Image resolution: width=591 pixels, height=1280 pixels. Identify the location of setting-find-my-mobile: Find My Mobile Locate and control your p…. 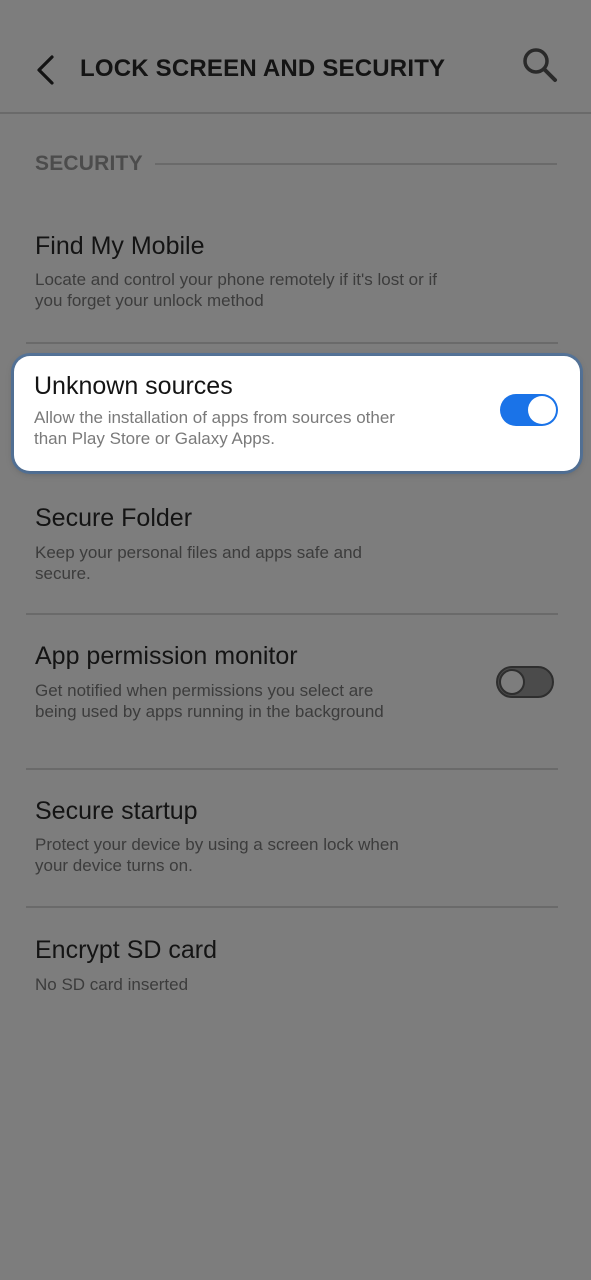
(292, 280).